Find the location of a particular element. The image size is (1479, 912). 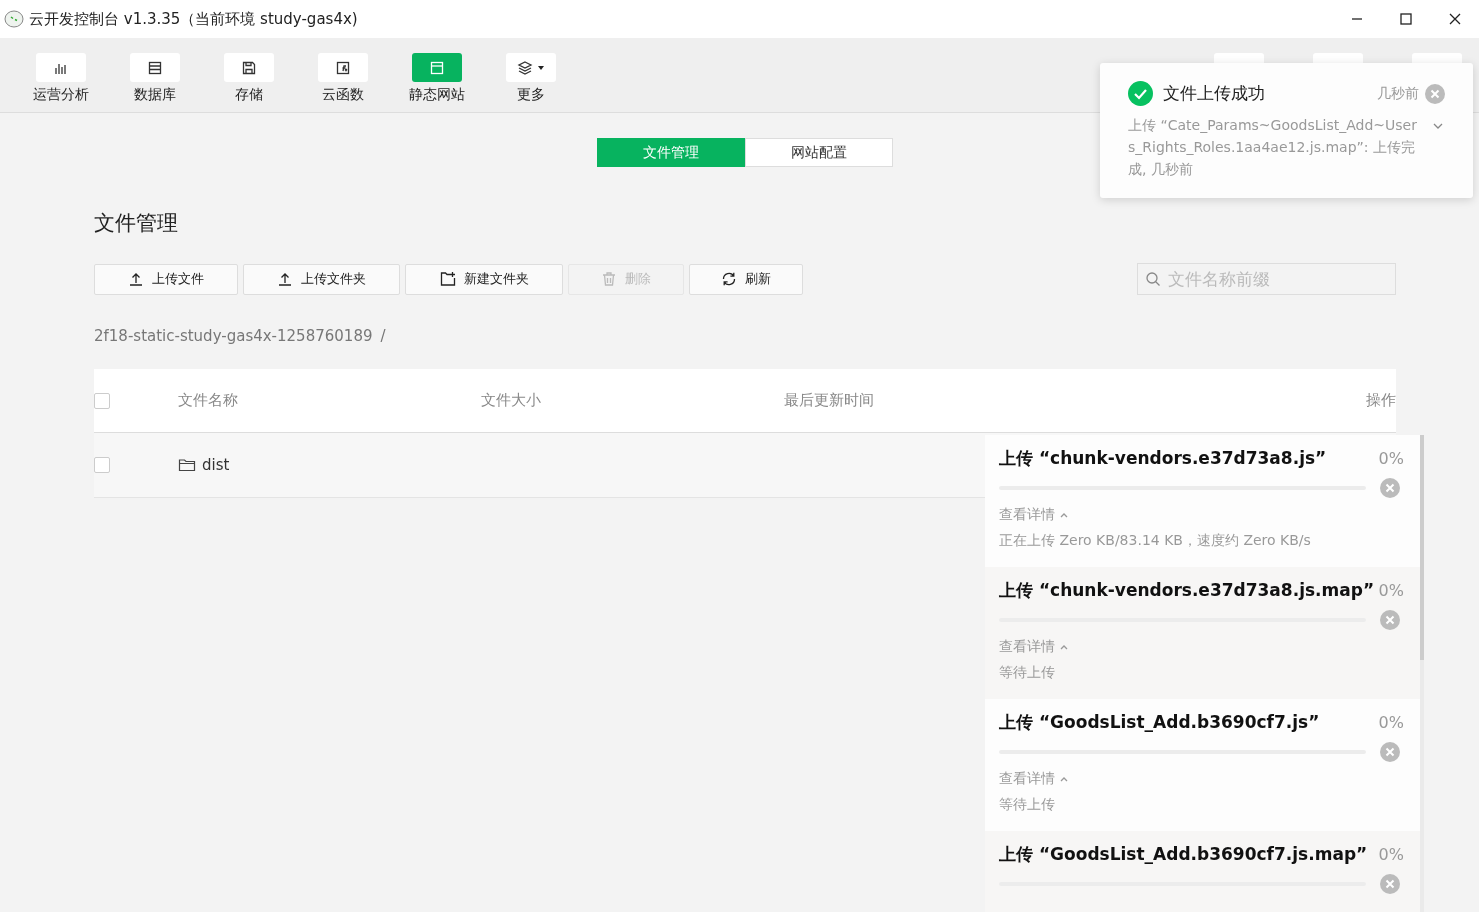

toolbar-tab: 更多 is located at coordinates (531, 75).